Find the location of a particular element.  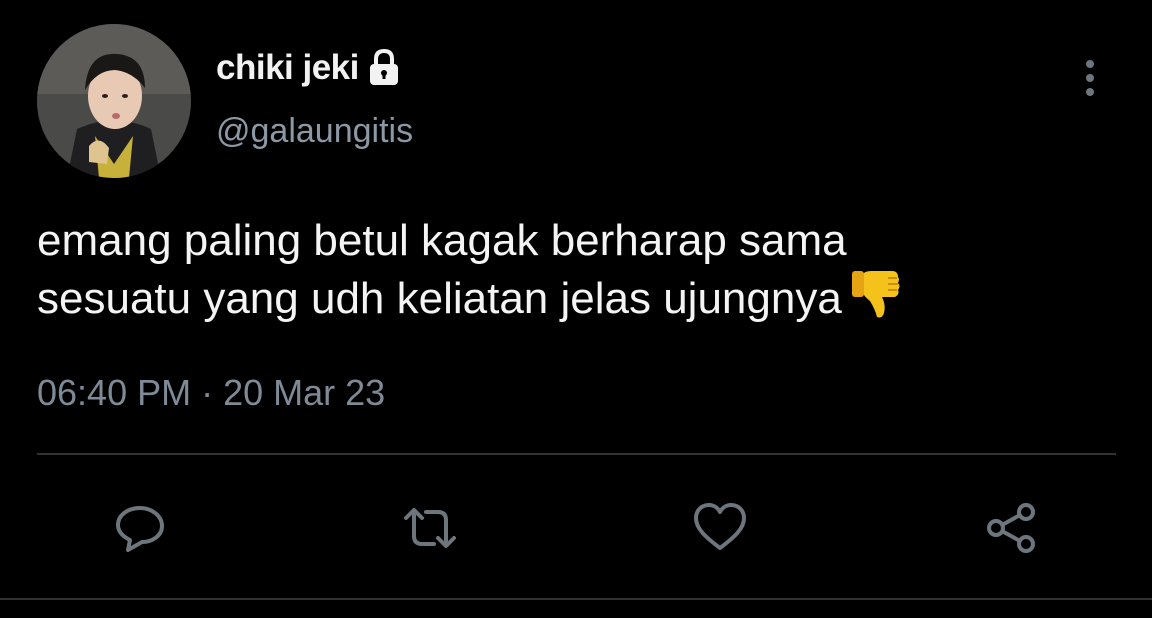

reply-button is located at coordinates (140, 528).